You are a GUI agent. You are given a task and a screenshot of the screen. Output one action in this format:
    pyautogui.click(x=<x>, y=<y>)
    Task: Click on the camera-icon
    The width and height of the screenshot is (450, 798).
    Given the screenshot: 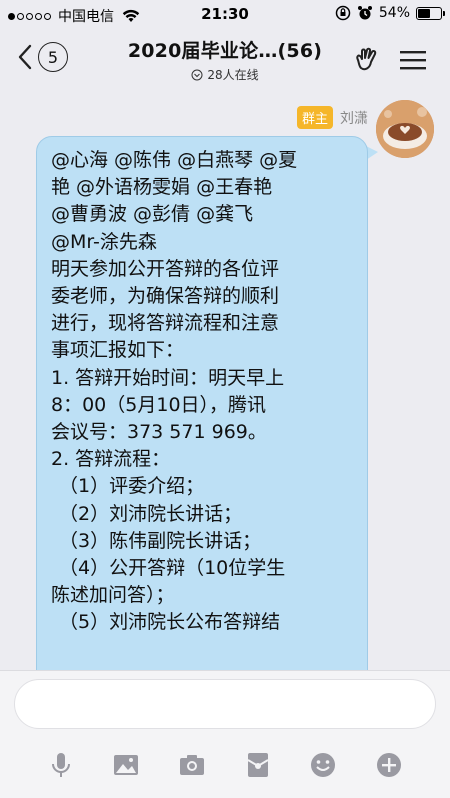 What is the action you would take?
    pyautogui.click(x=192, y=765)
    